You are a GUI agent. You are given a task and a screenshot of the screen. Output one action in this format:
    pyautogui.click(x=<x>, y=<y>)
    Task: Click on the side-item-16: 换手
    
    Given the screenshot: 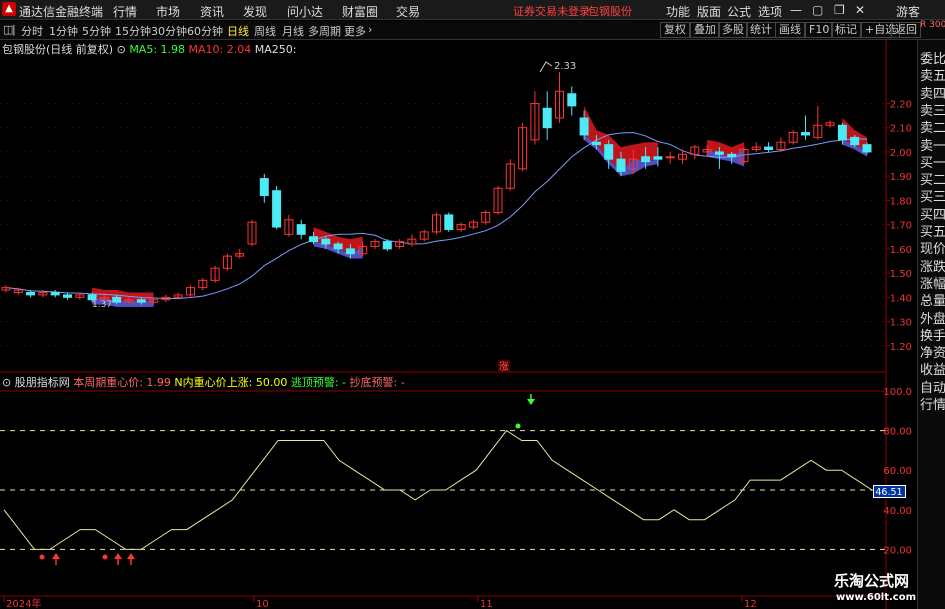 What is the action you would take?
    pyautogui.click(x=932, y=334)
    